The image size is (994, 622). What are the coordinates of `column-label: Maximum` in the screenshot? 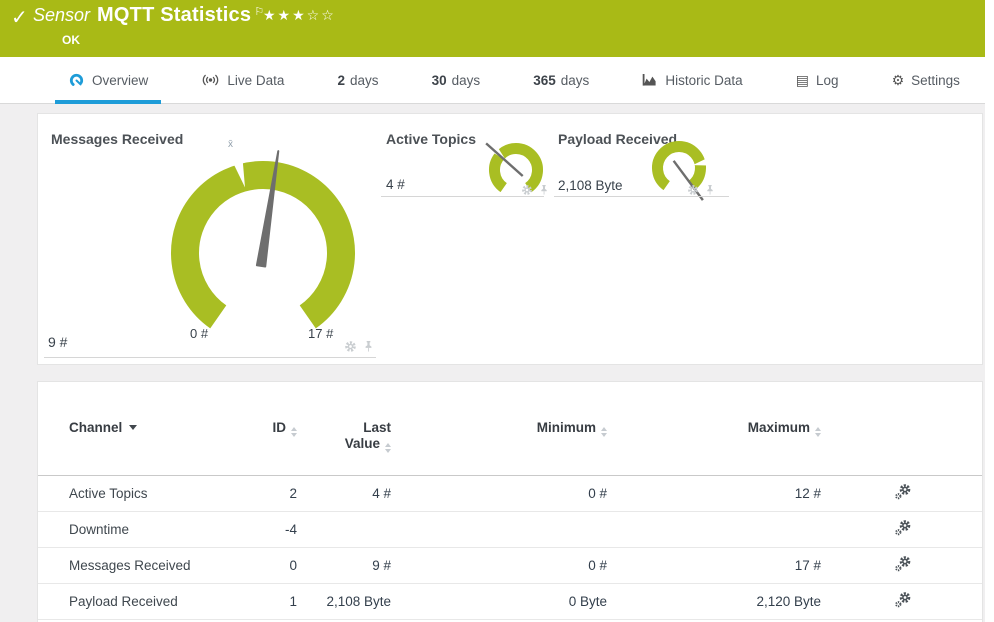 It's located at (778, 427).